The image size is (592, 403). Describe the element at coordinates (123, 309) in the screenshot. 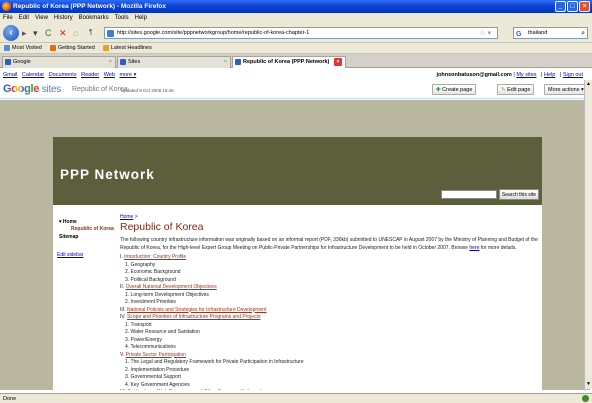

I see `toc-section-number: III.` at that location.